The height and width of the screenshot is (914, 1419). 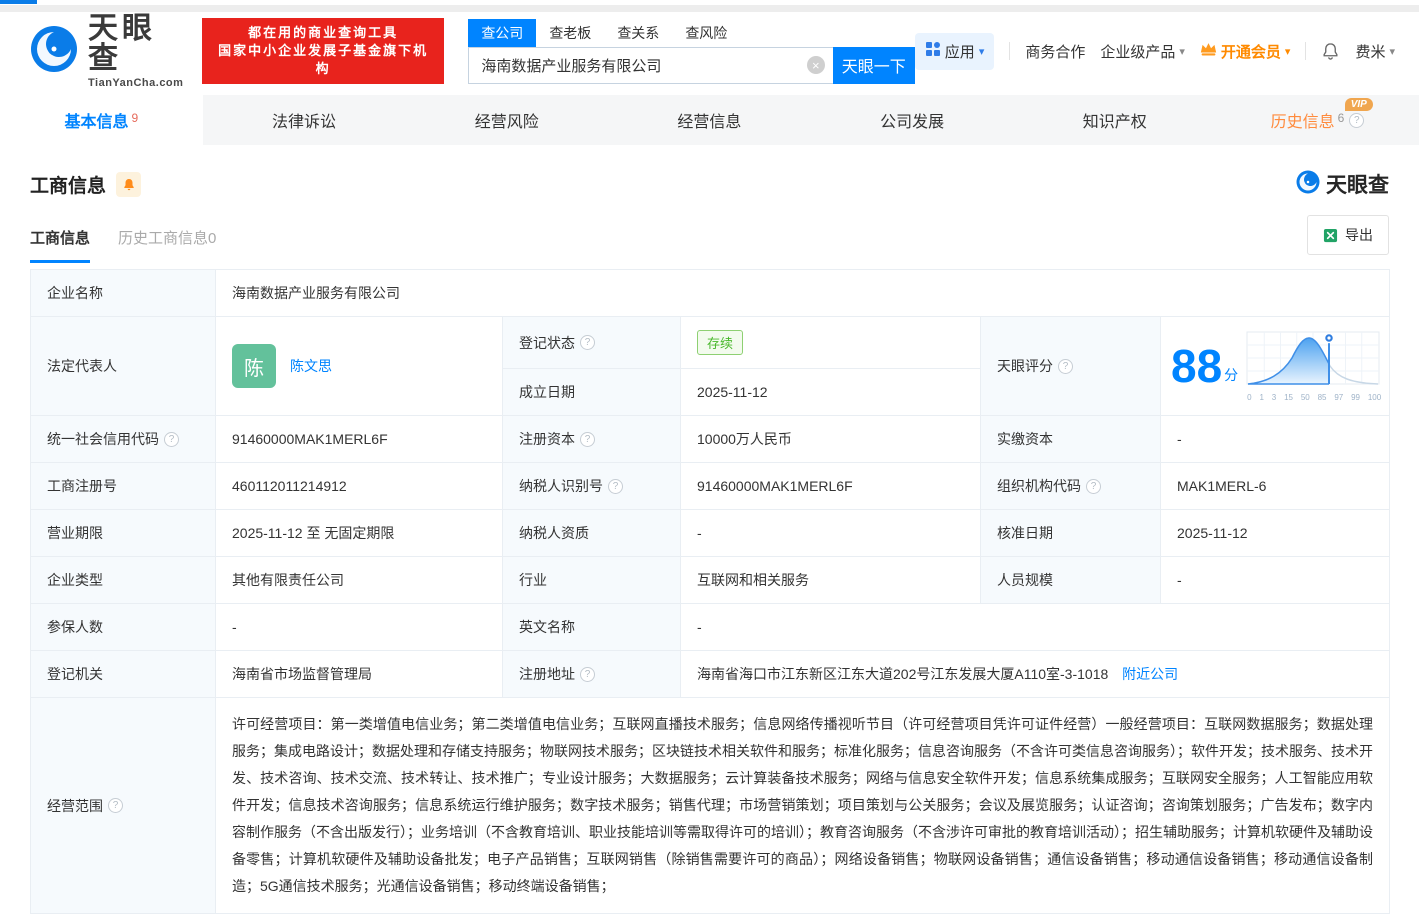 I want to click on tab-legal-litigation: 法律诉讼, so click(x=304, y=120).